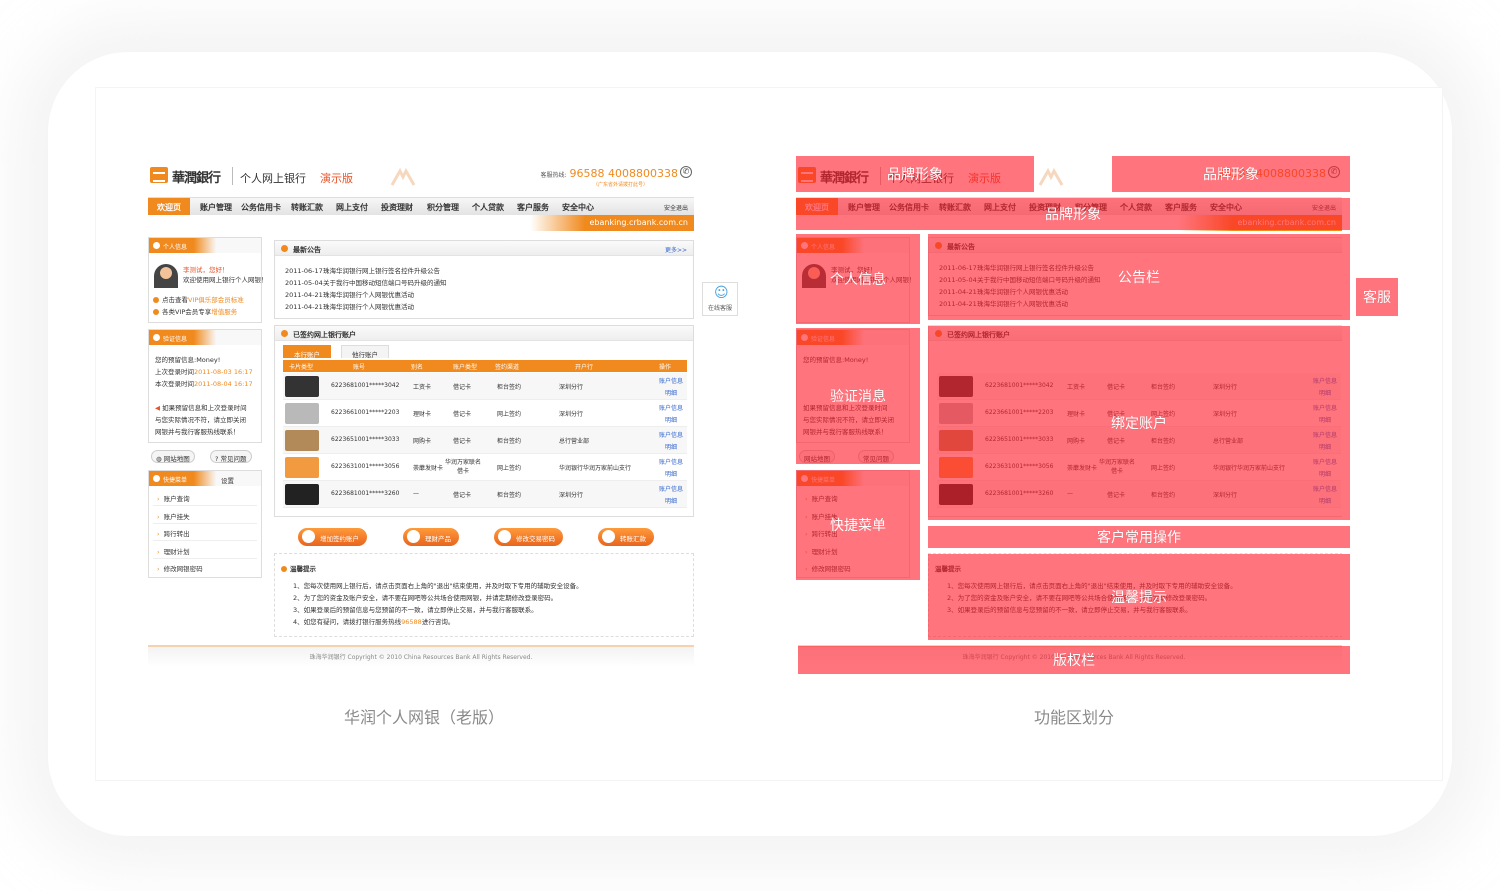 The height and width of the screenshot is (891, 1500). What do you see at coordinates (638, 222) in the screenshot?
I see `bank-url: ebanking.crbank.com.cn` at bounding box center [638, 222].